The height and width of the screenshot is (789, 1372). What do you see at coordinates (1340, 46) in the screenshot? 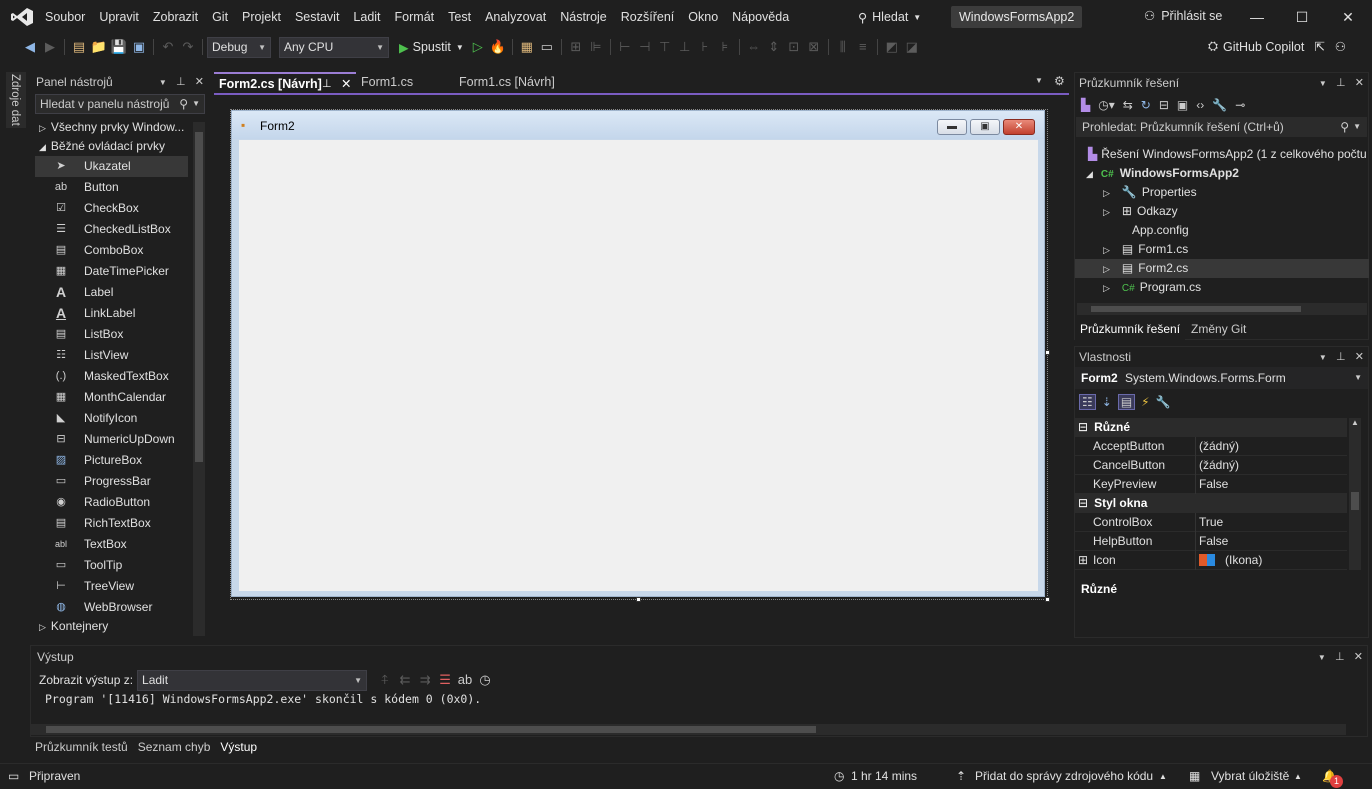
I see `person-icon: ⚇` at bounding box center [1340, 46].